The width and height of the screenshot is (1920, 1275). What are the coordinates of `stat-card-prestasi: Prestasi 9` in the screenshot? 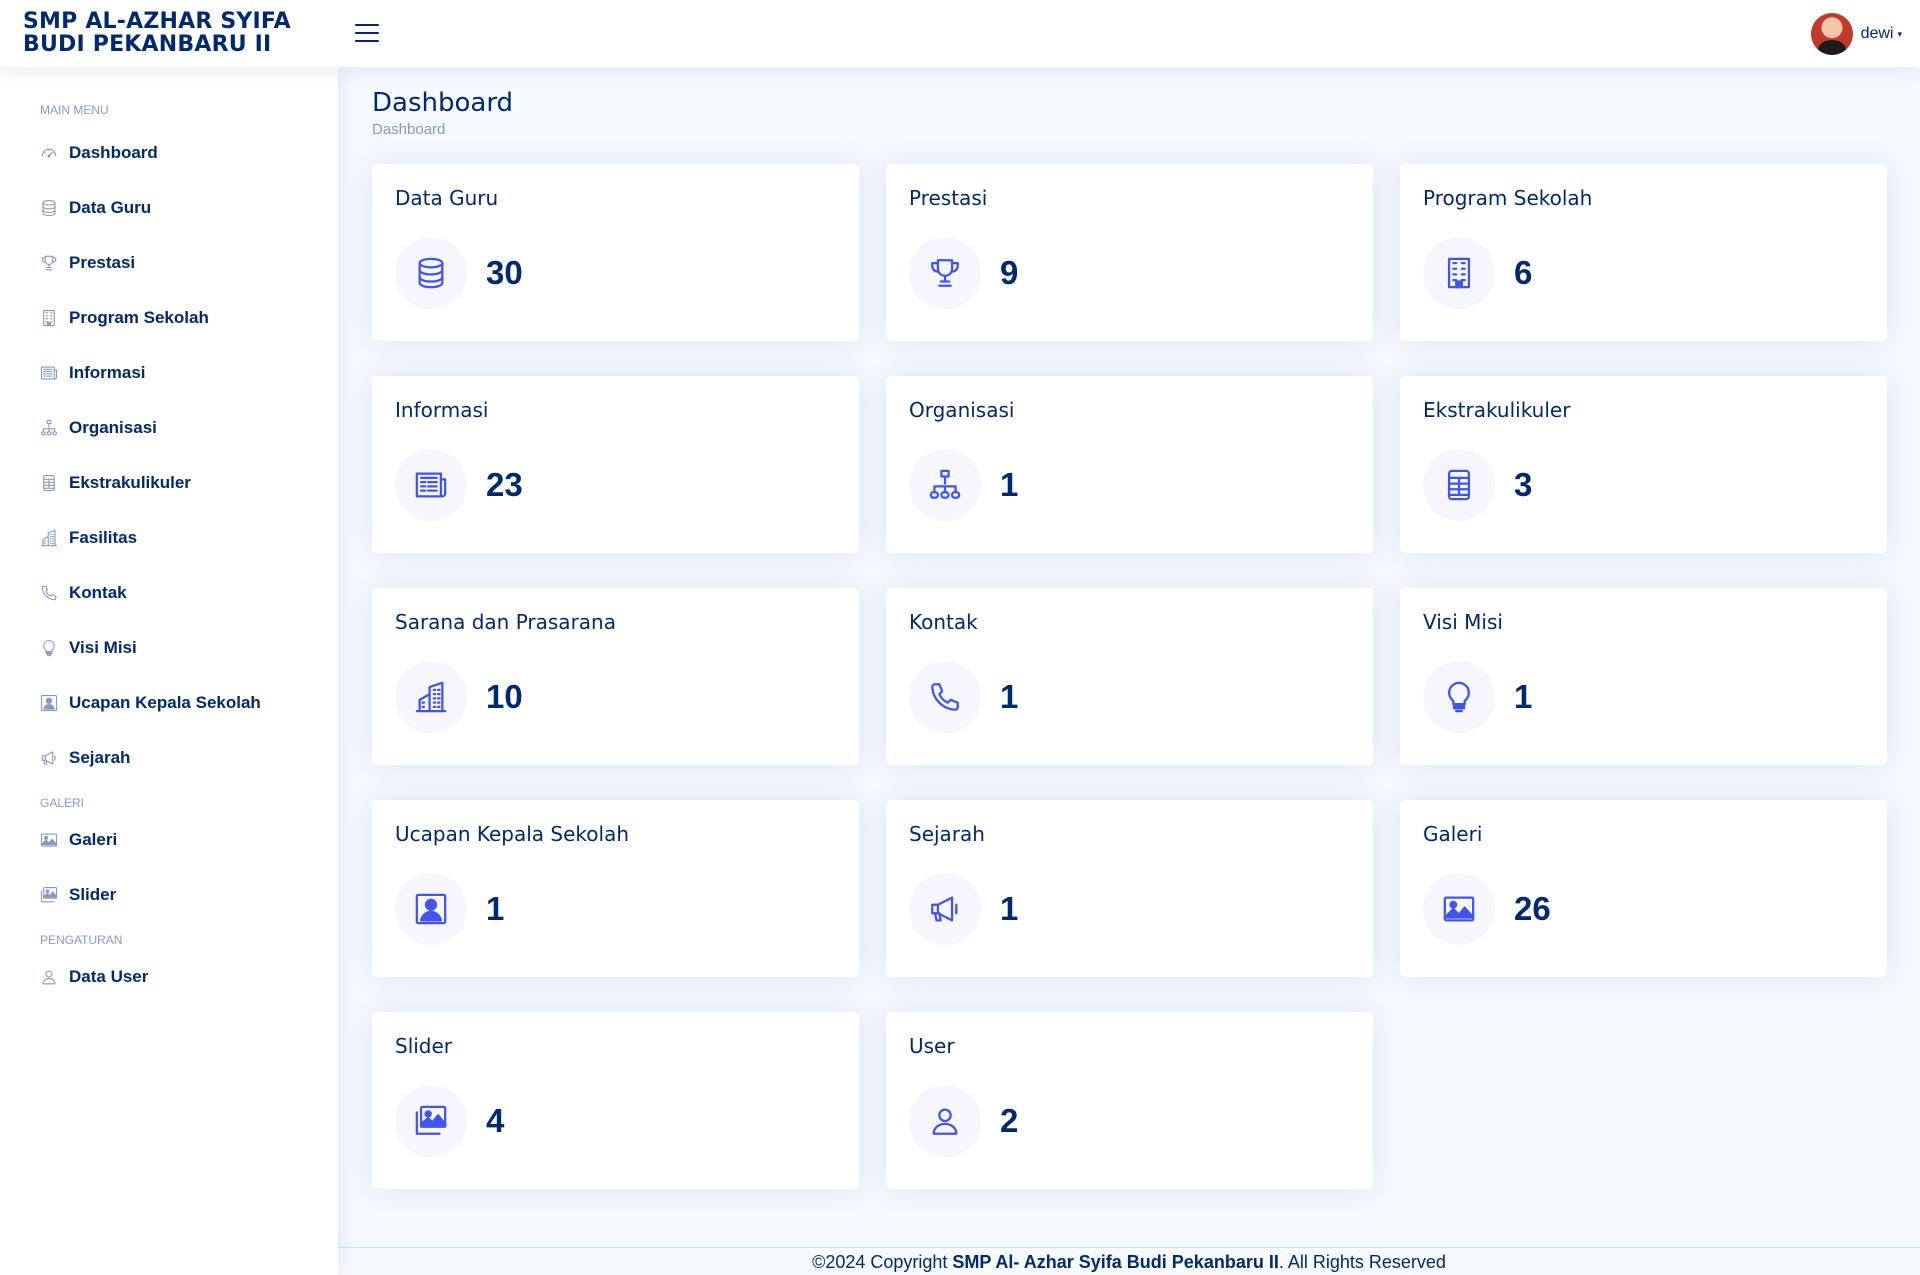 It's located at (1129, 252).